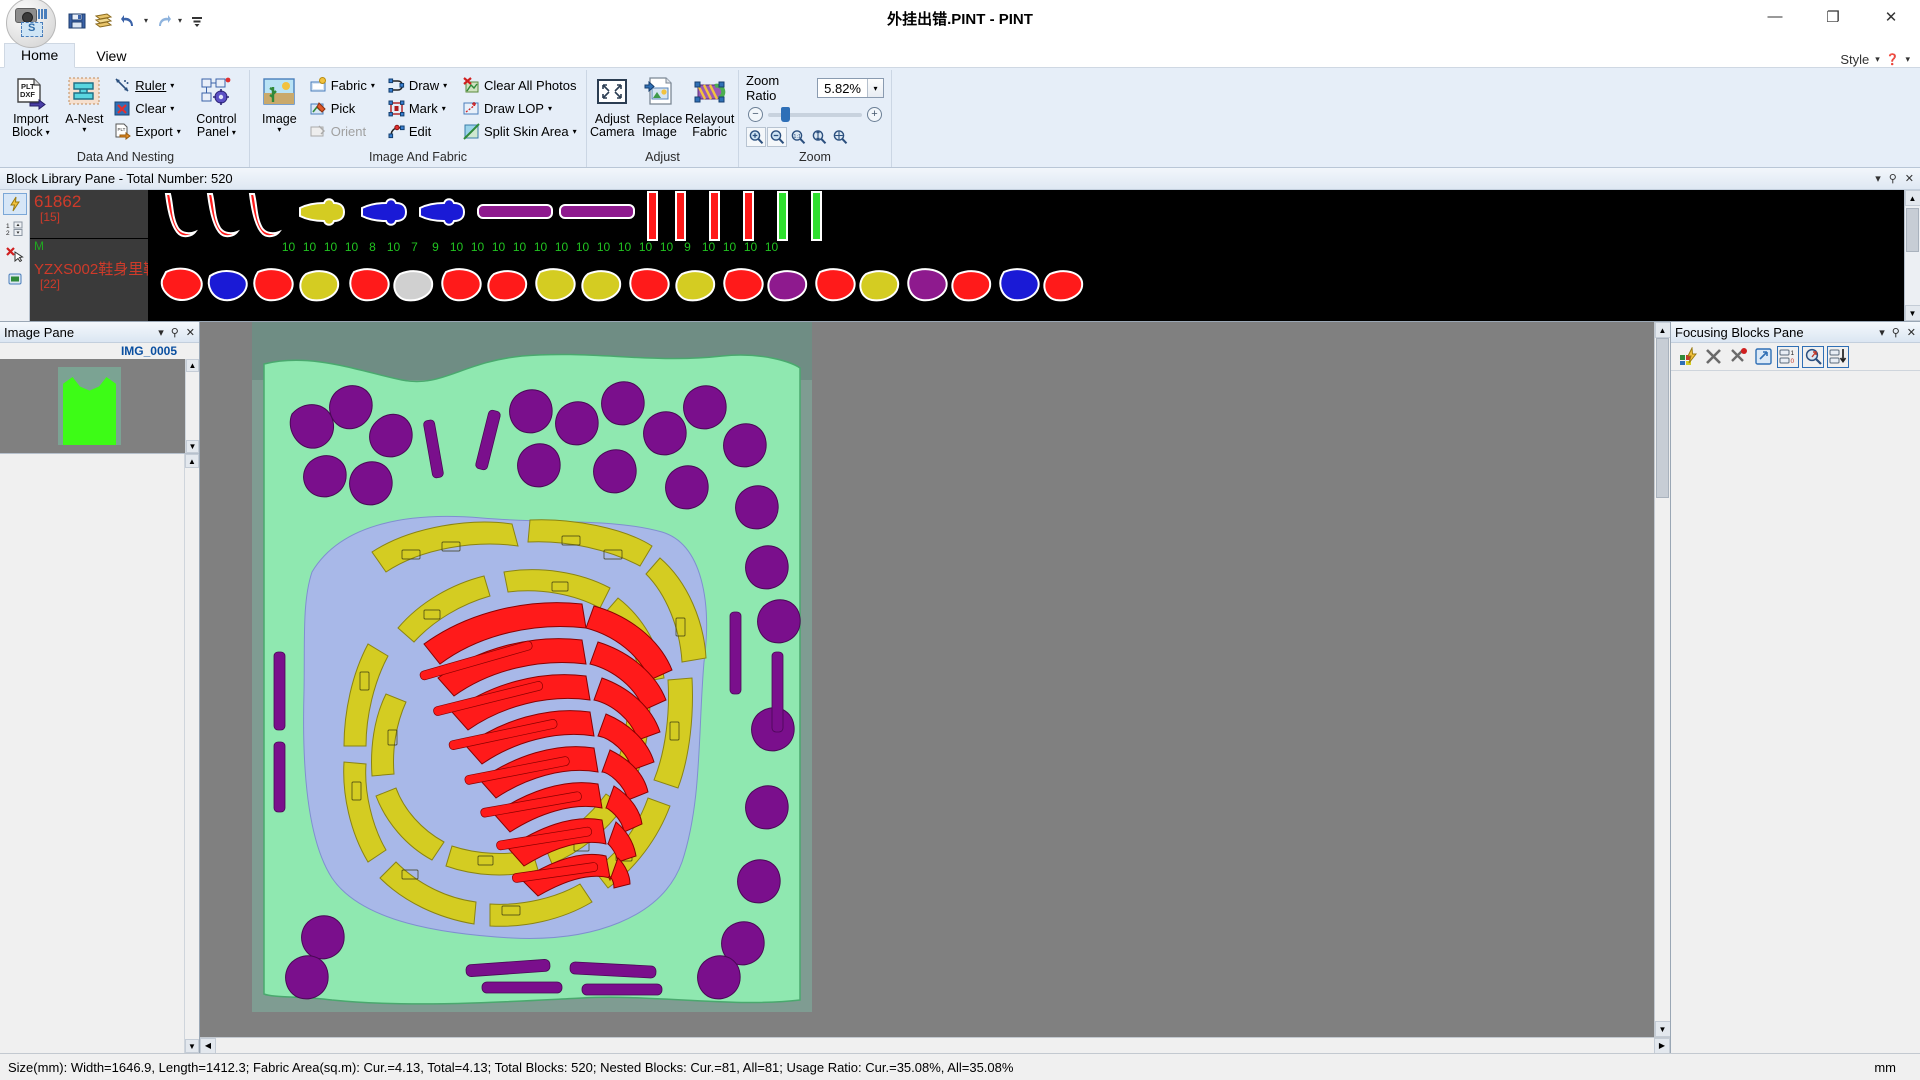 The height and width of the screenshot is (1080, 1920). What do you see at coordinates (422, 108) in the screenshot?
I see `mark-button: Mark ▾` at bounding box center [422, 108].